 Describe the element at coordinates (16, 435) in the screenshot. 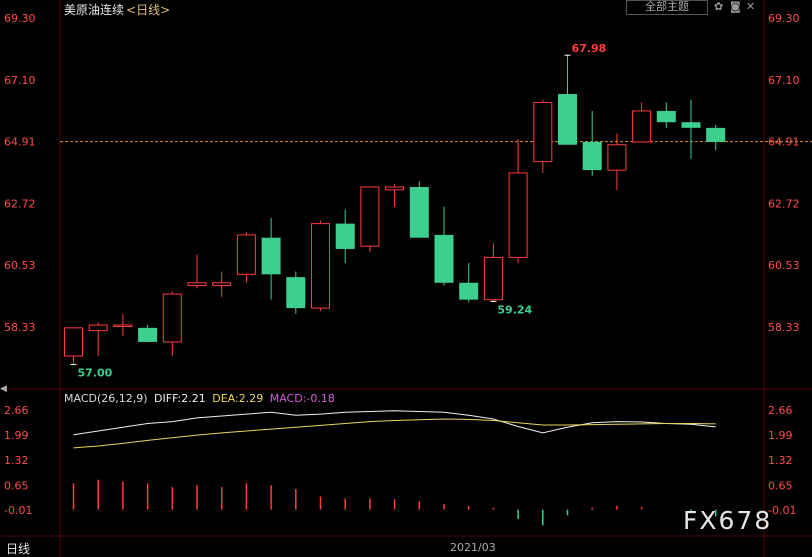

I see `macd-y-tick-left: 1.99` at that location.